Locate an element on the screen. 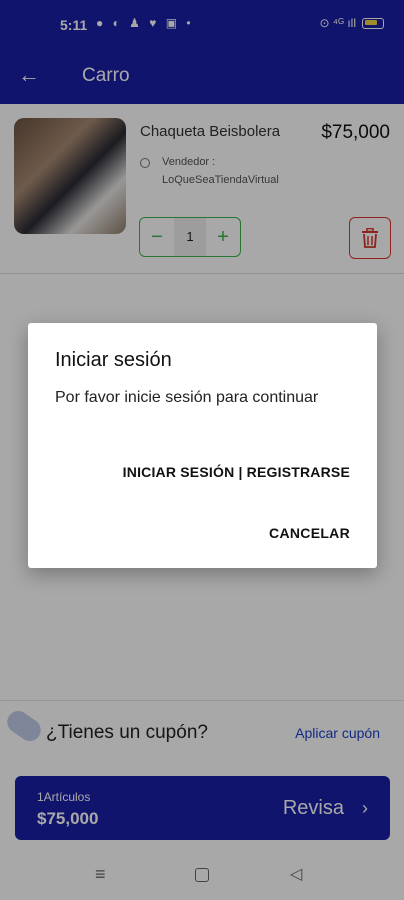 The width and height of the screenshot is (404, 900). login-register-button: INICIAR SESIÓN | REGISTRARSE is located at coordinates (236, 472).